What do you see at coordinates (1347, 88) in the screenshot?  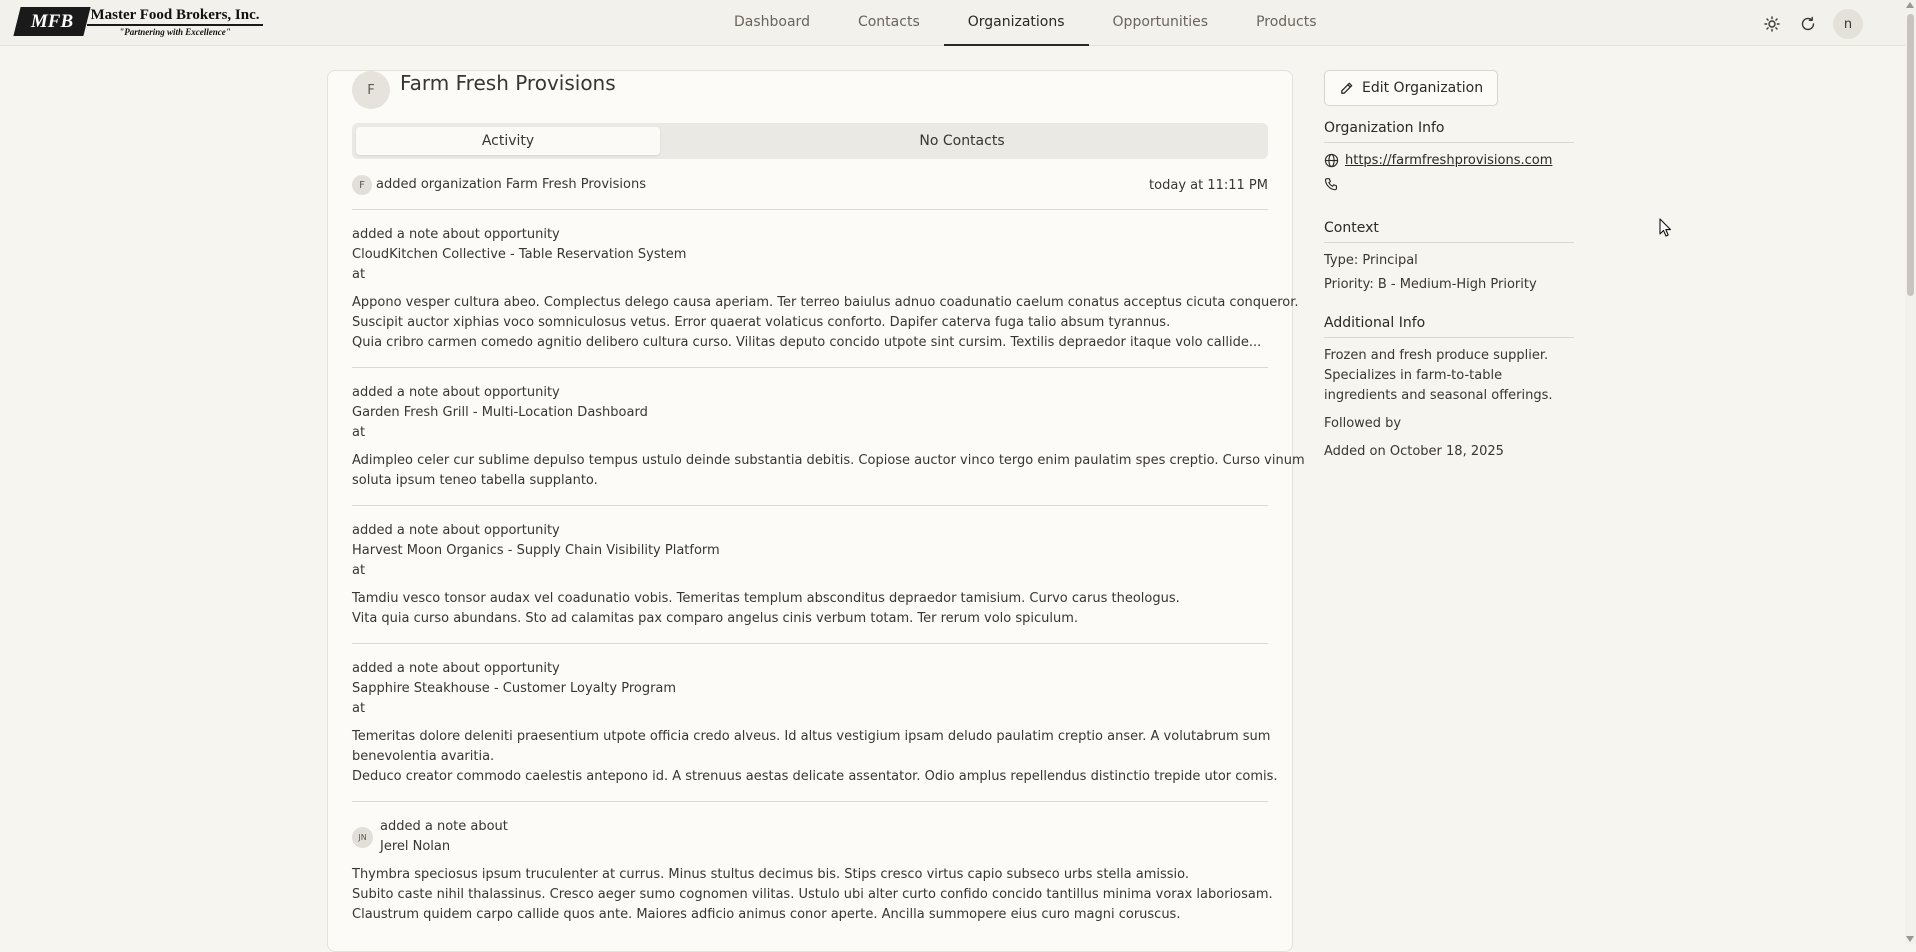 I see `pencil-icon` at bounding box center [1347, 88].